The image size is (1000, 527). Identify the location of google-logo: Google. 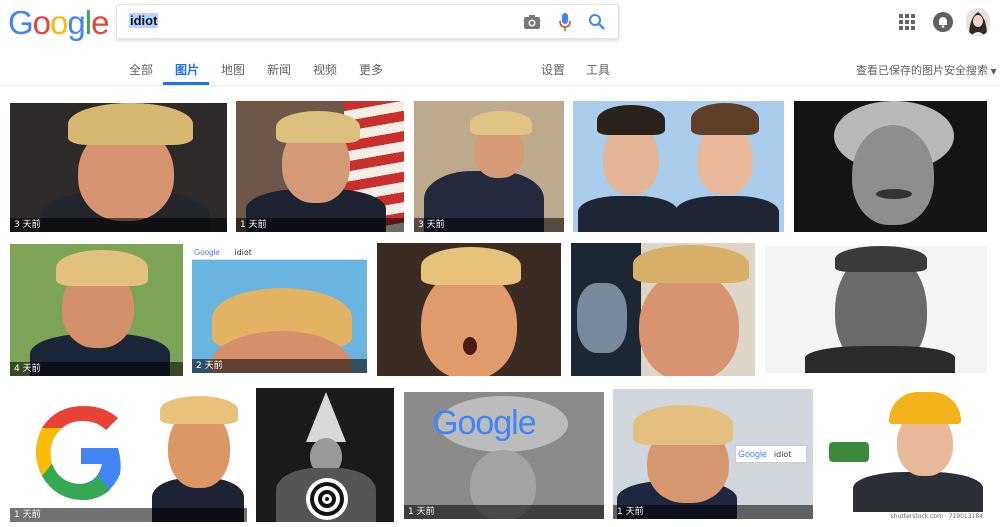
(58, 23).